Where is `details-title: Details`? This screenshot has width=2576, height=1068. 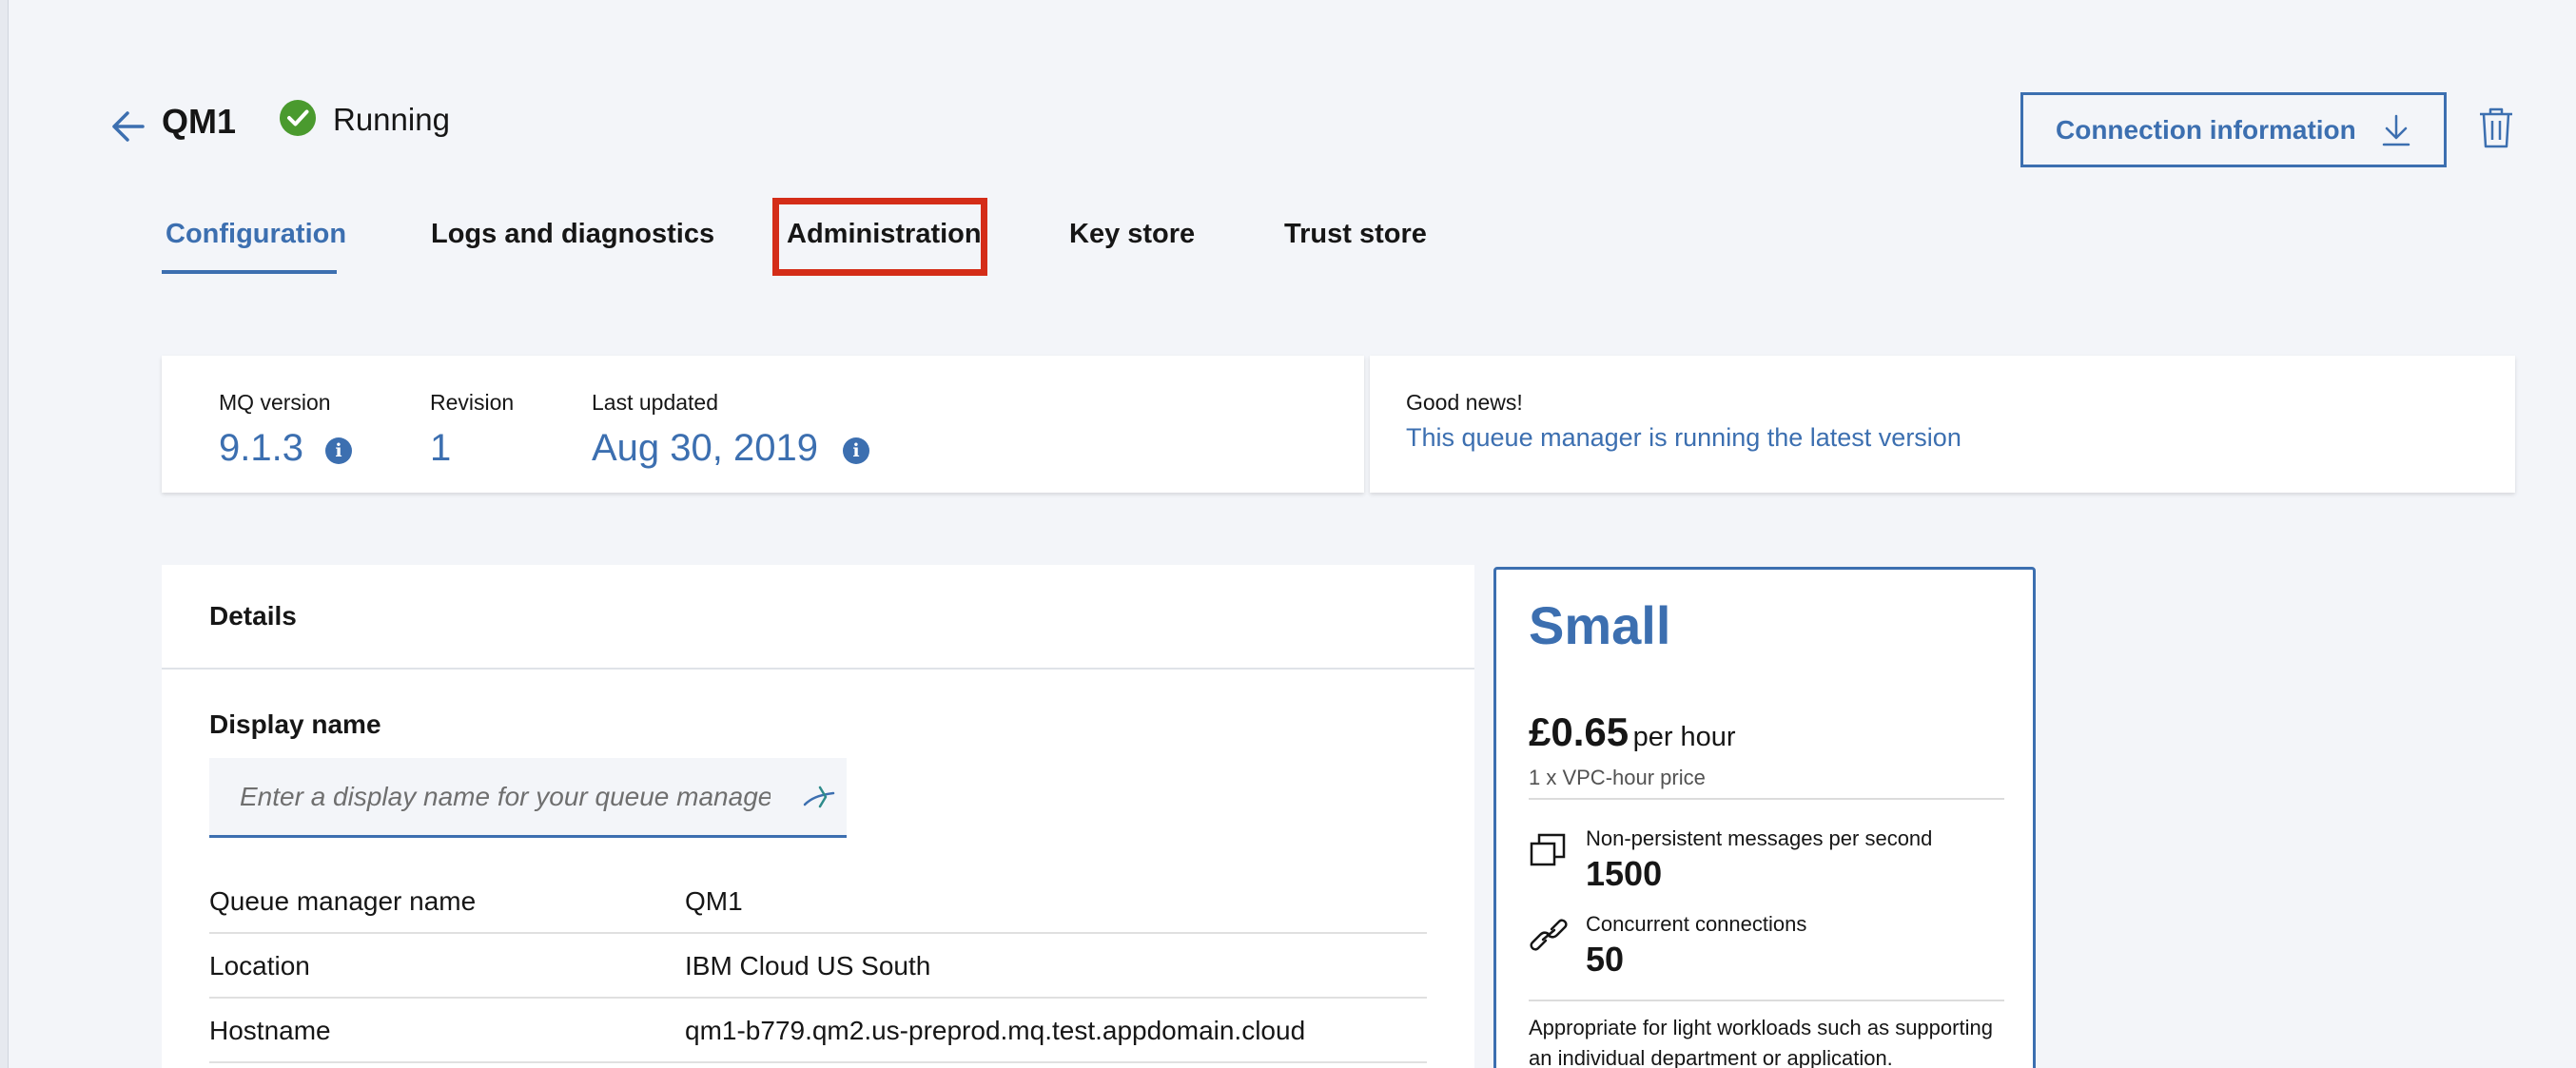
details-title: Details is located at coordinates (253, 616).